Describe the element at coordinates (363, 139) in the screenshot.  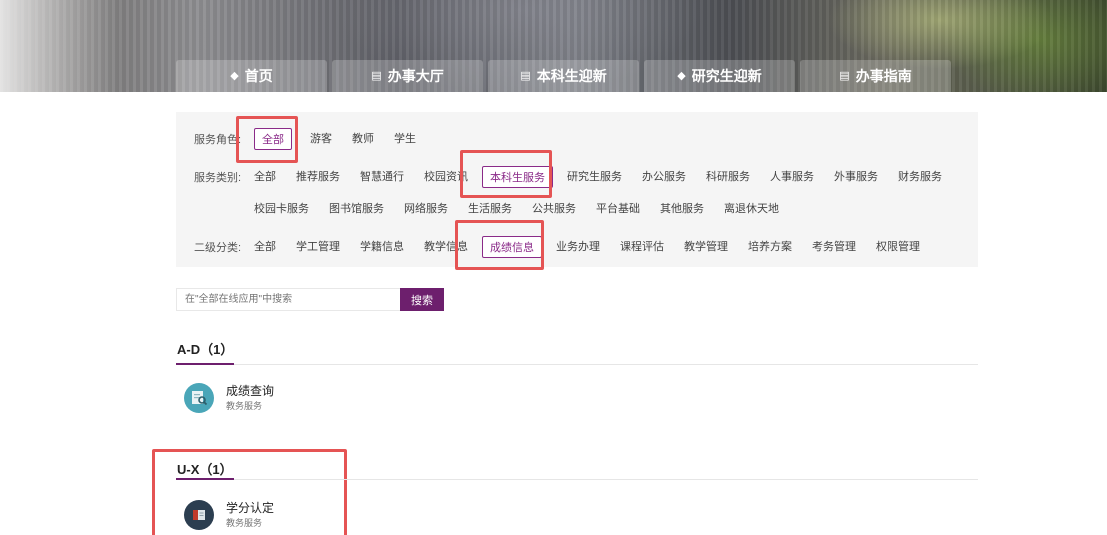
I see `role-option-teacher: 教师` at that location.